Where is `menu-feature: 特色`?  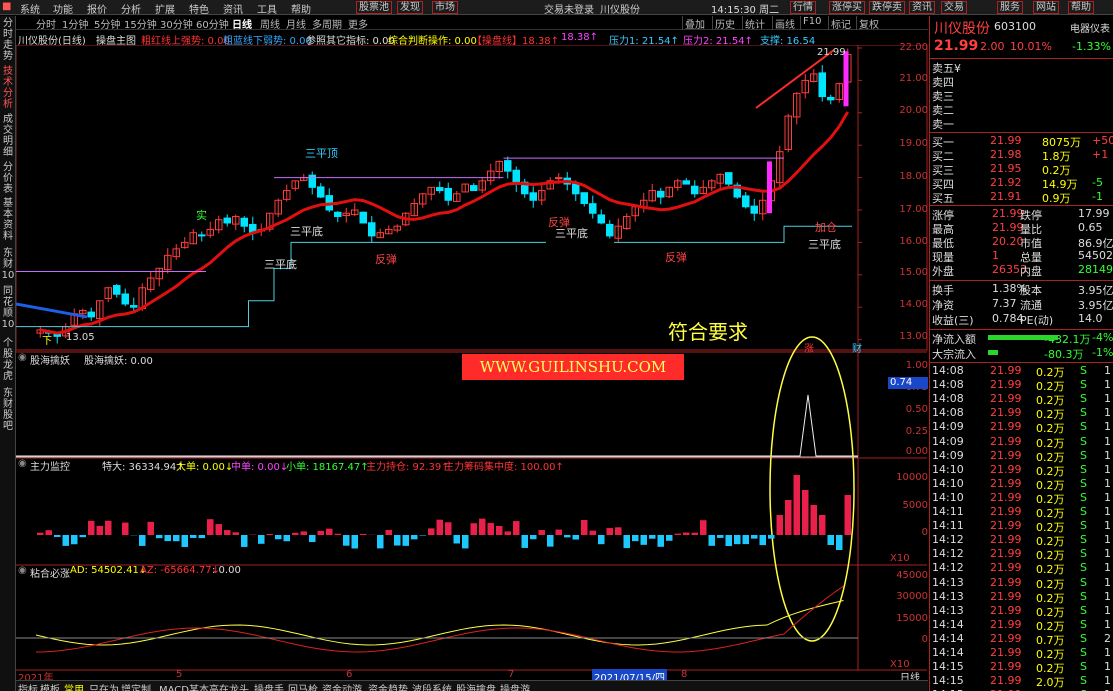
menu-feature: 特色 is located at coordinates (199, 8).